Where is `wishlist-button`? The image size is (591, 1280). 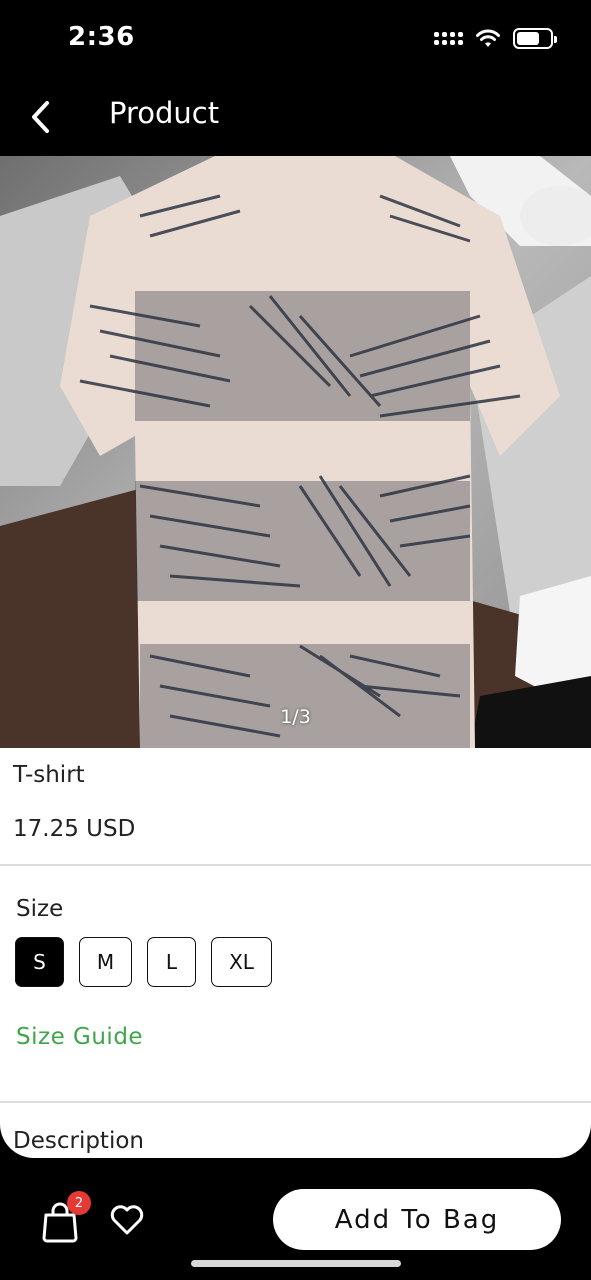
wishlist-button is located at coordinates (127, 1220).